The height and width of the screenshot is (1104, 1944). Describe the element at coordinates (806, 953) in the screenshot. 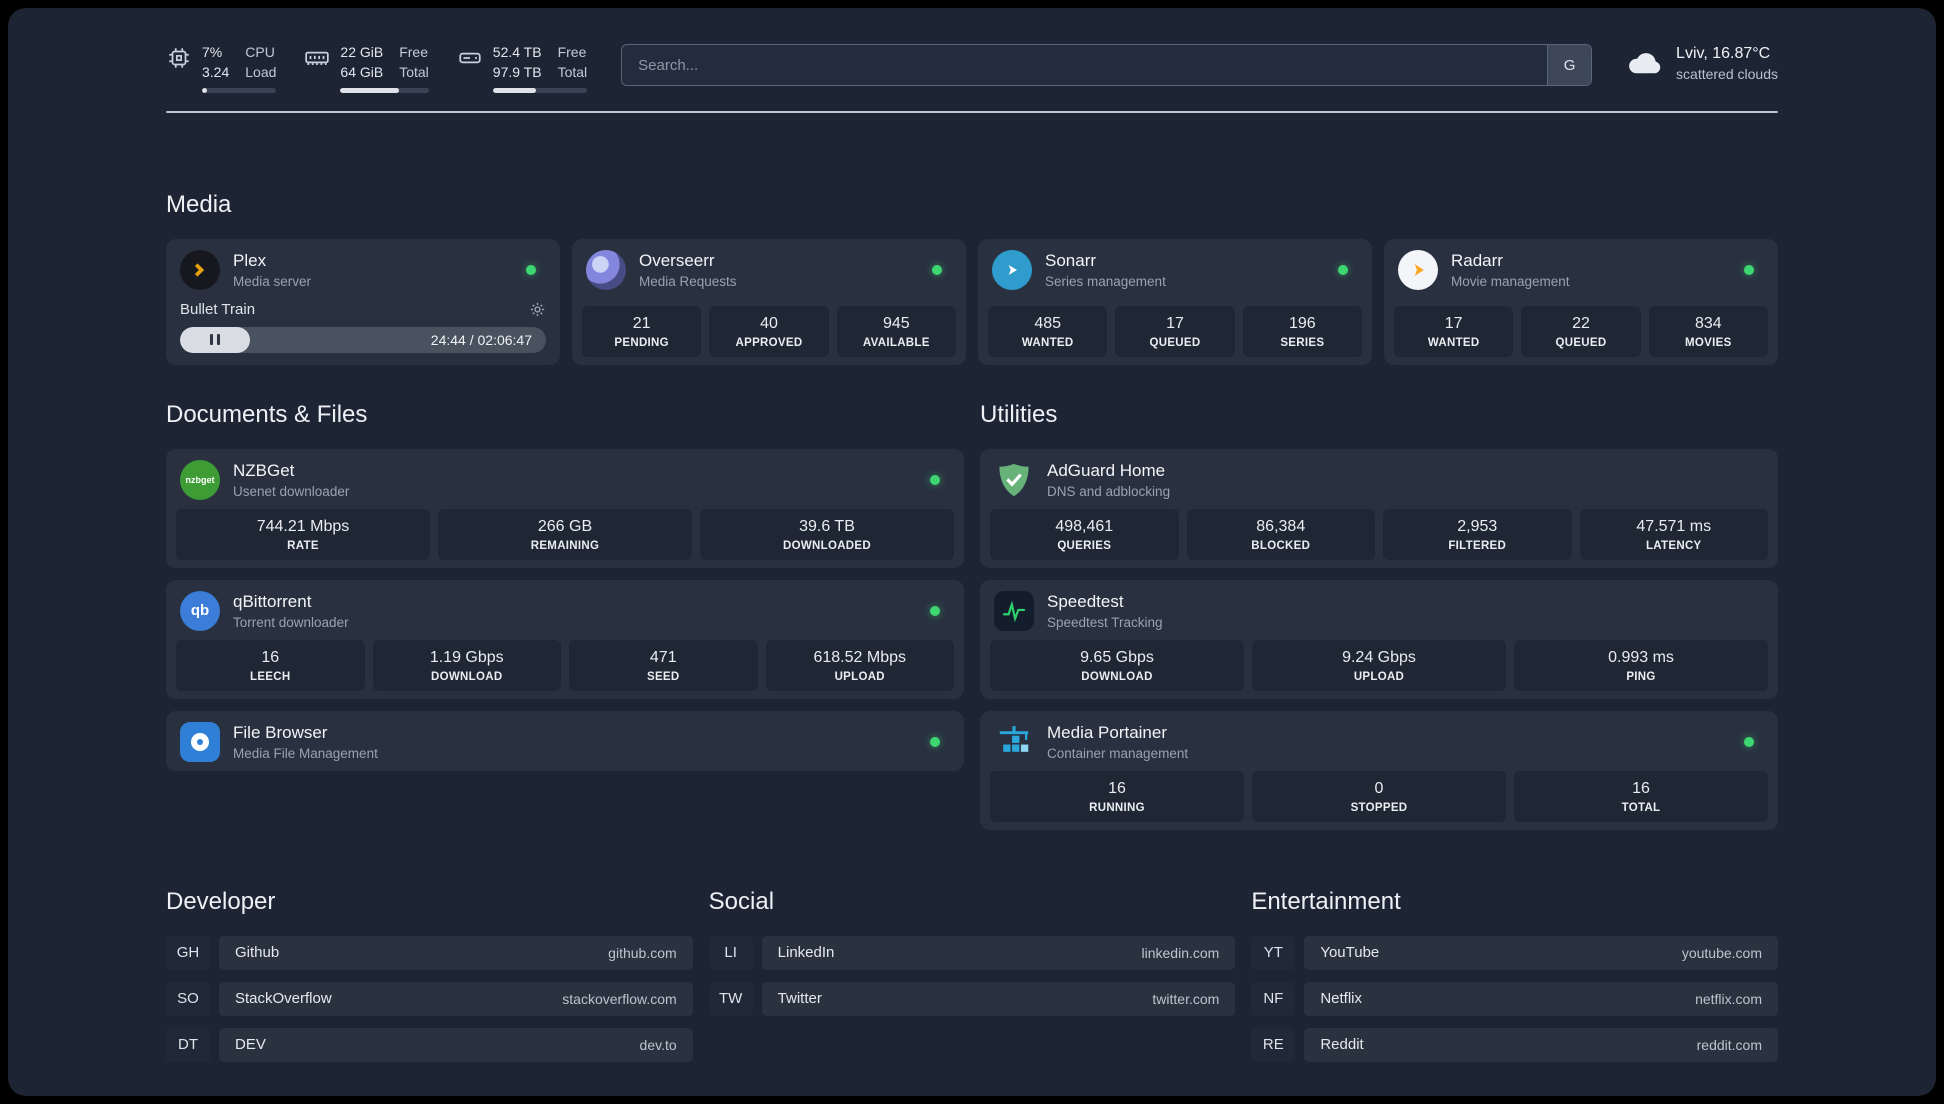

I see `bookmark-name: LinkedIn` at that location.